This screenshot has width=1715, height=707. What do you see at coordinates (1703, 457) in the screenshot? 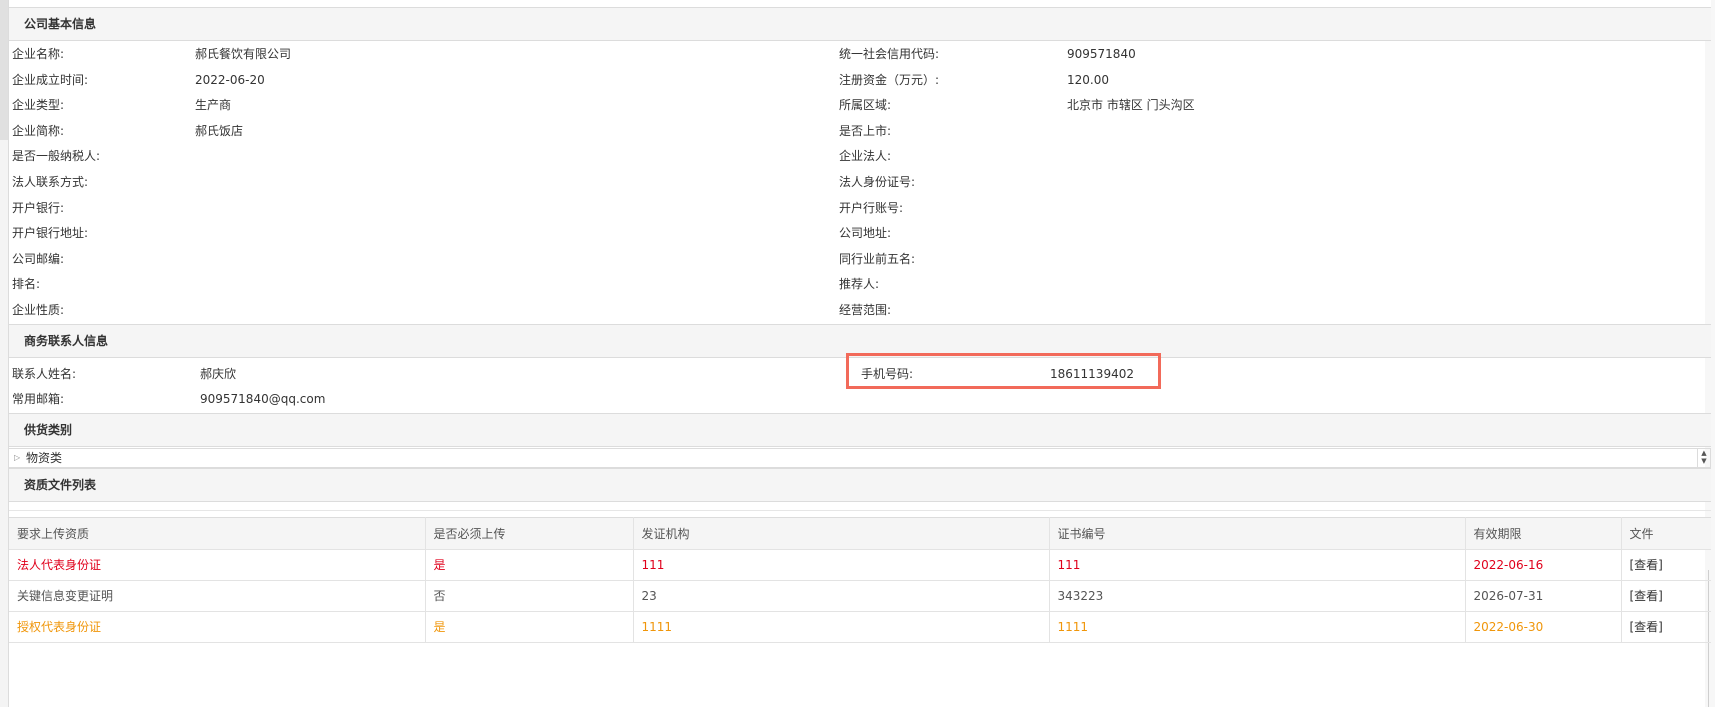
I see `spinner-arrows-icon: ▲ ▼` at bounding box center [1703, 457].